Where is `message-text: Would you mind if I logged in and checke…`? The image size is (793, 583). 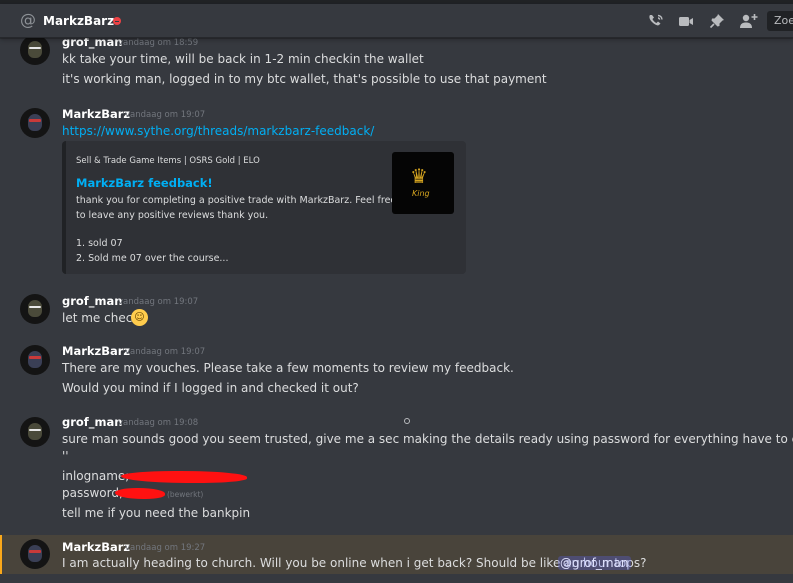
message-text: Would you mind if I logged in and checke… is located at coordinates (210, 388).